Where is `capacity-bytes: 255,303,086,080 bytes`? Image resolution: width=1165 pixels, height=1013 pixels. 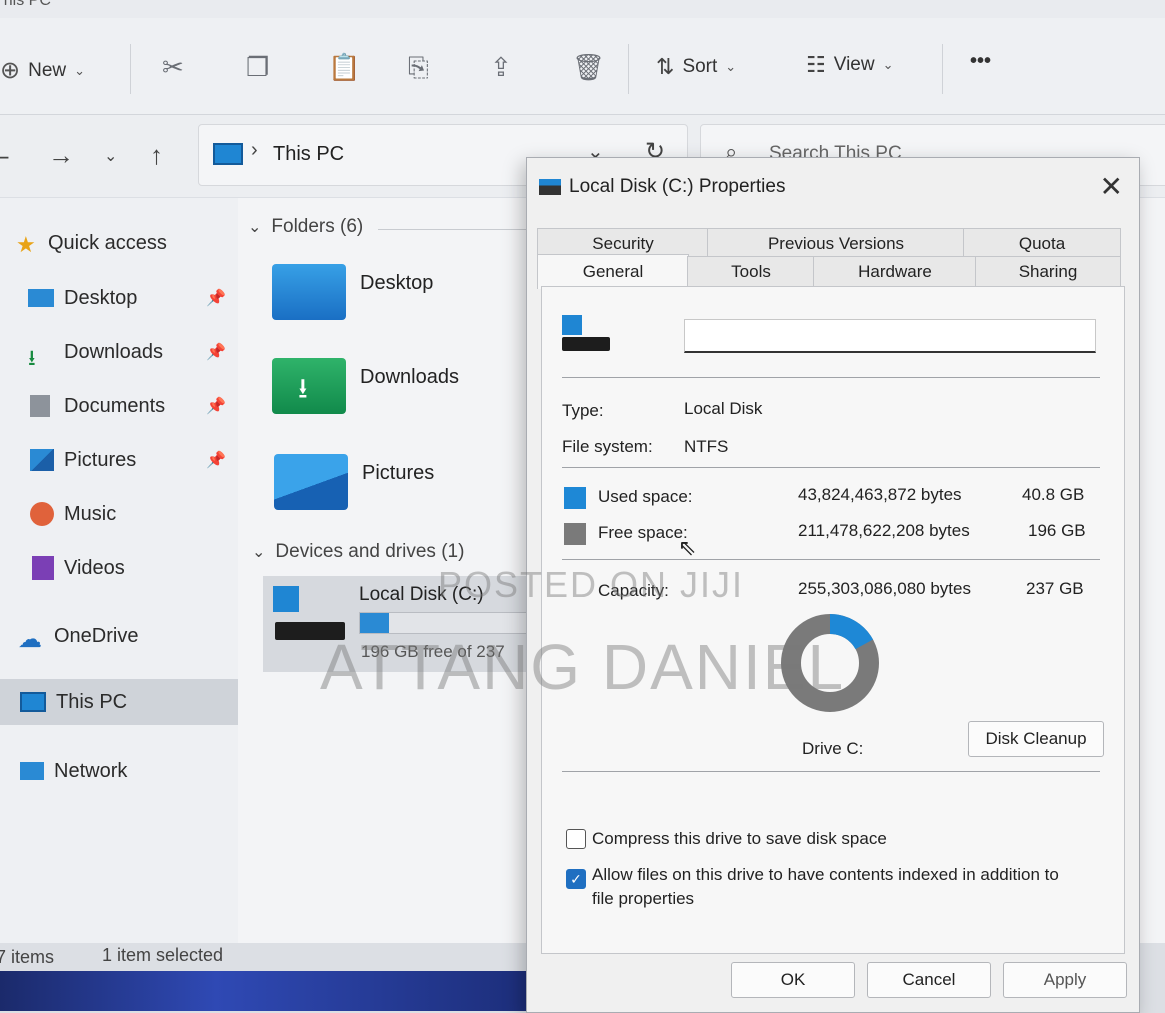
capacity-bytes: 255,303,086,080 bytes is located at coordinates (884, 588).